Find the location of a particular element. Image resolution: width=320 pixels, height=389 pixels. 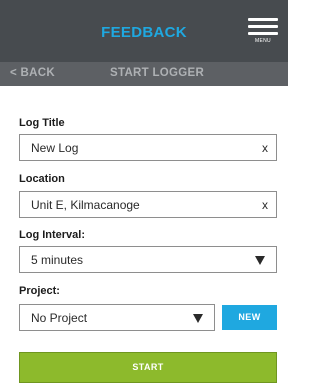

log-title-input: New Log x is located at coordinates (148, 147).